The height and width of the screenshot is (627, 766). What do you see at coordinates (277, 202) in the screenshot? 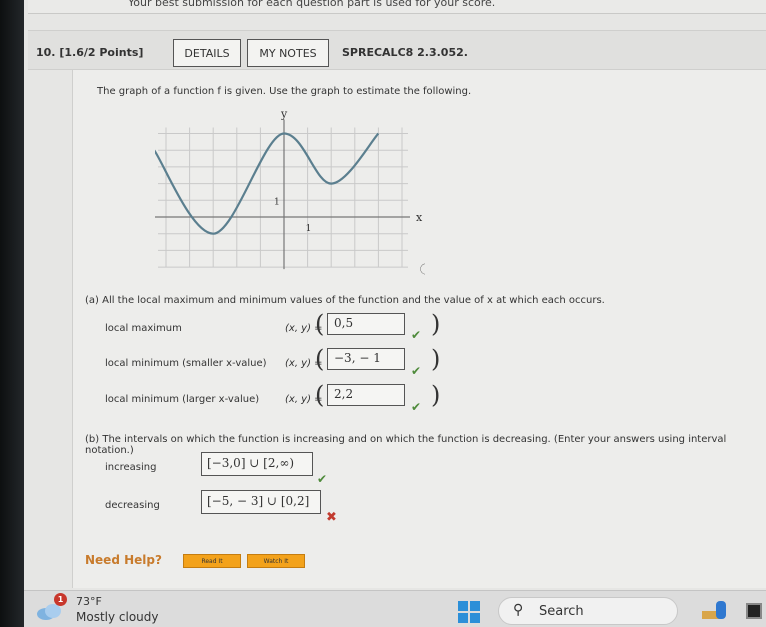
I see `y-tick-label: 1` at bounding box center [277, 202].